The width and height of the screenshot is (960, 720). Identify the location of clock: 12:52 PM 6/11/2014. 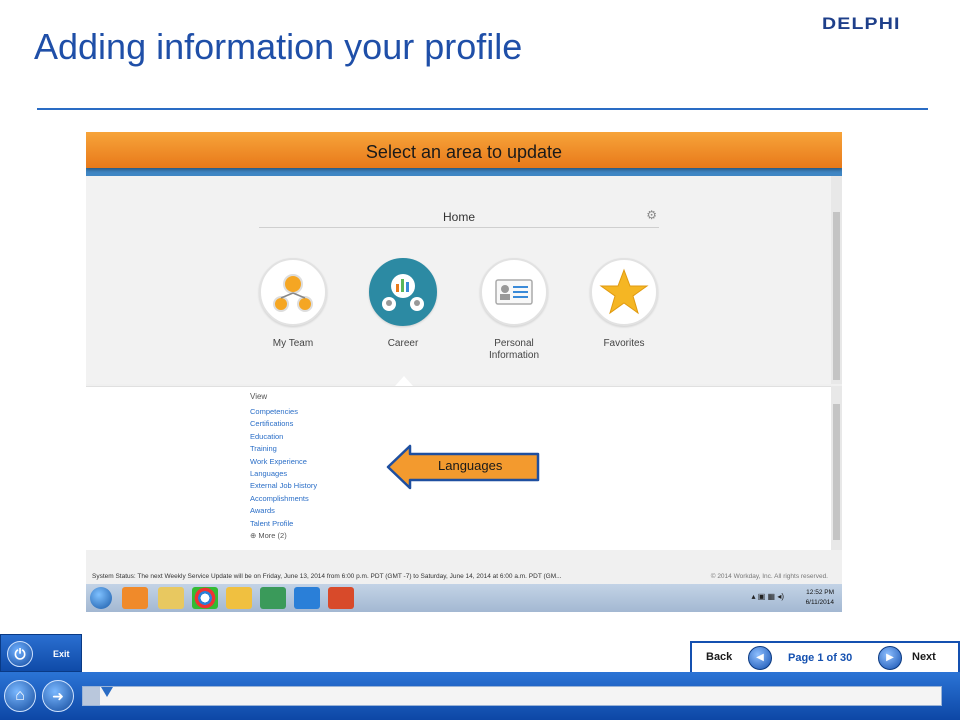
(820, 598).